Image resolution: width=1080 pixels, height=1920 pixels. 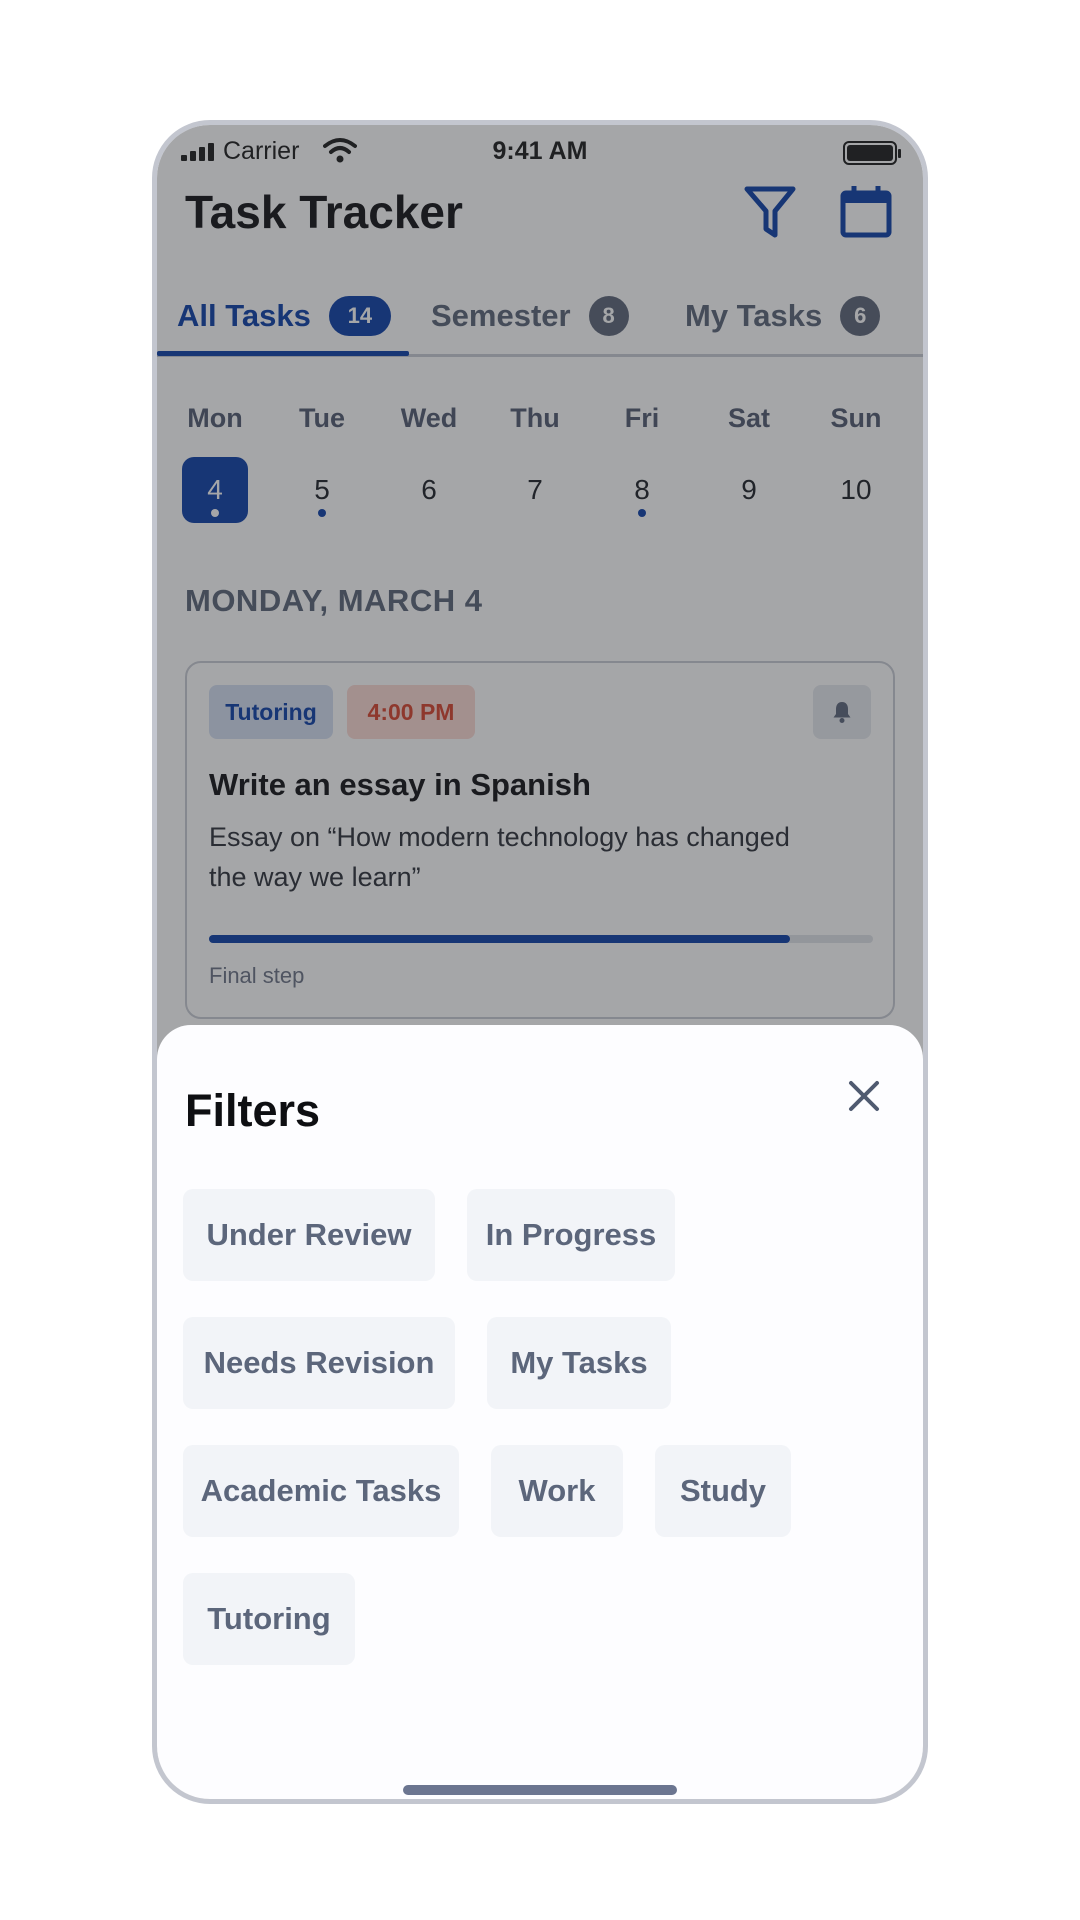 What do you see at coordinates (321, 1491) in the screenshot?
I see `filter-option-academic-tasks: Academic Tasks` at bounding box center [321, 1491].